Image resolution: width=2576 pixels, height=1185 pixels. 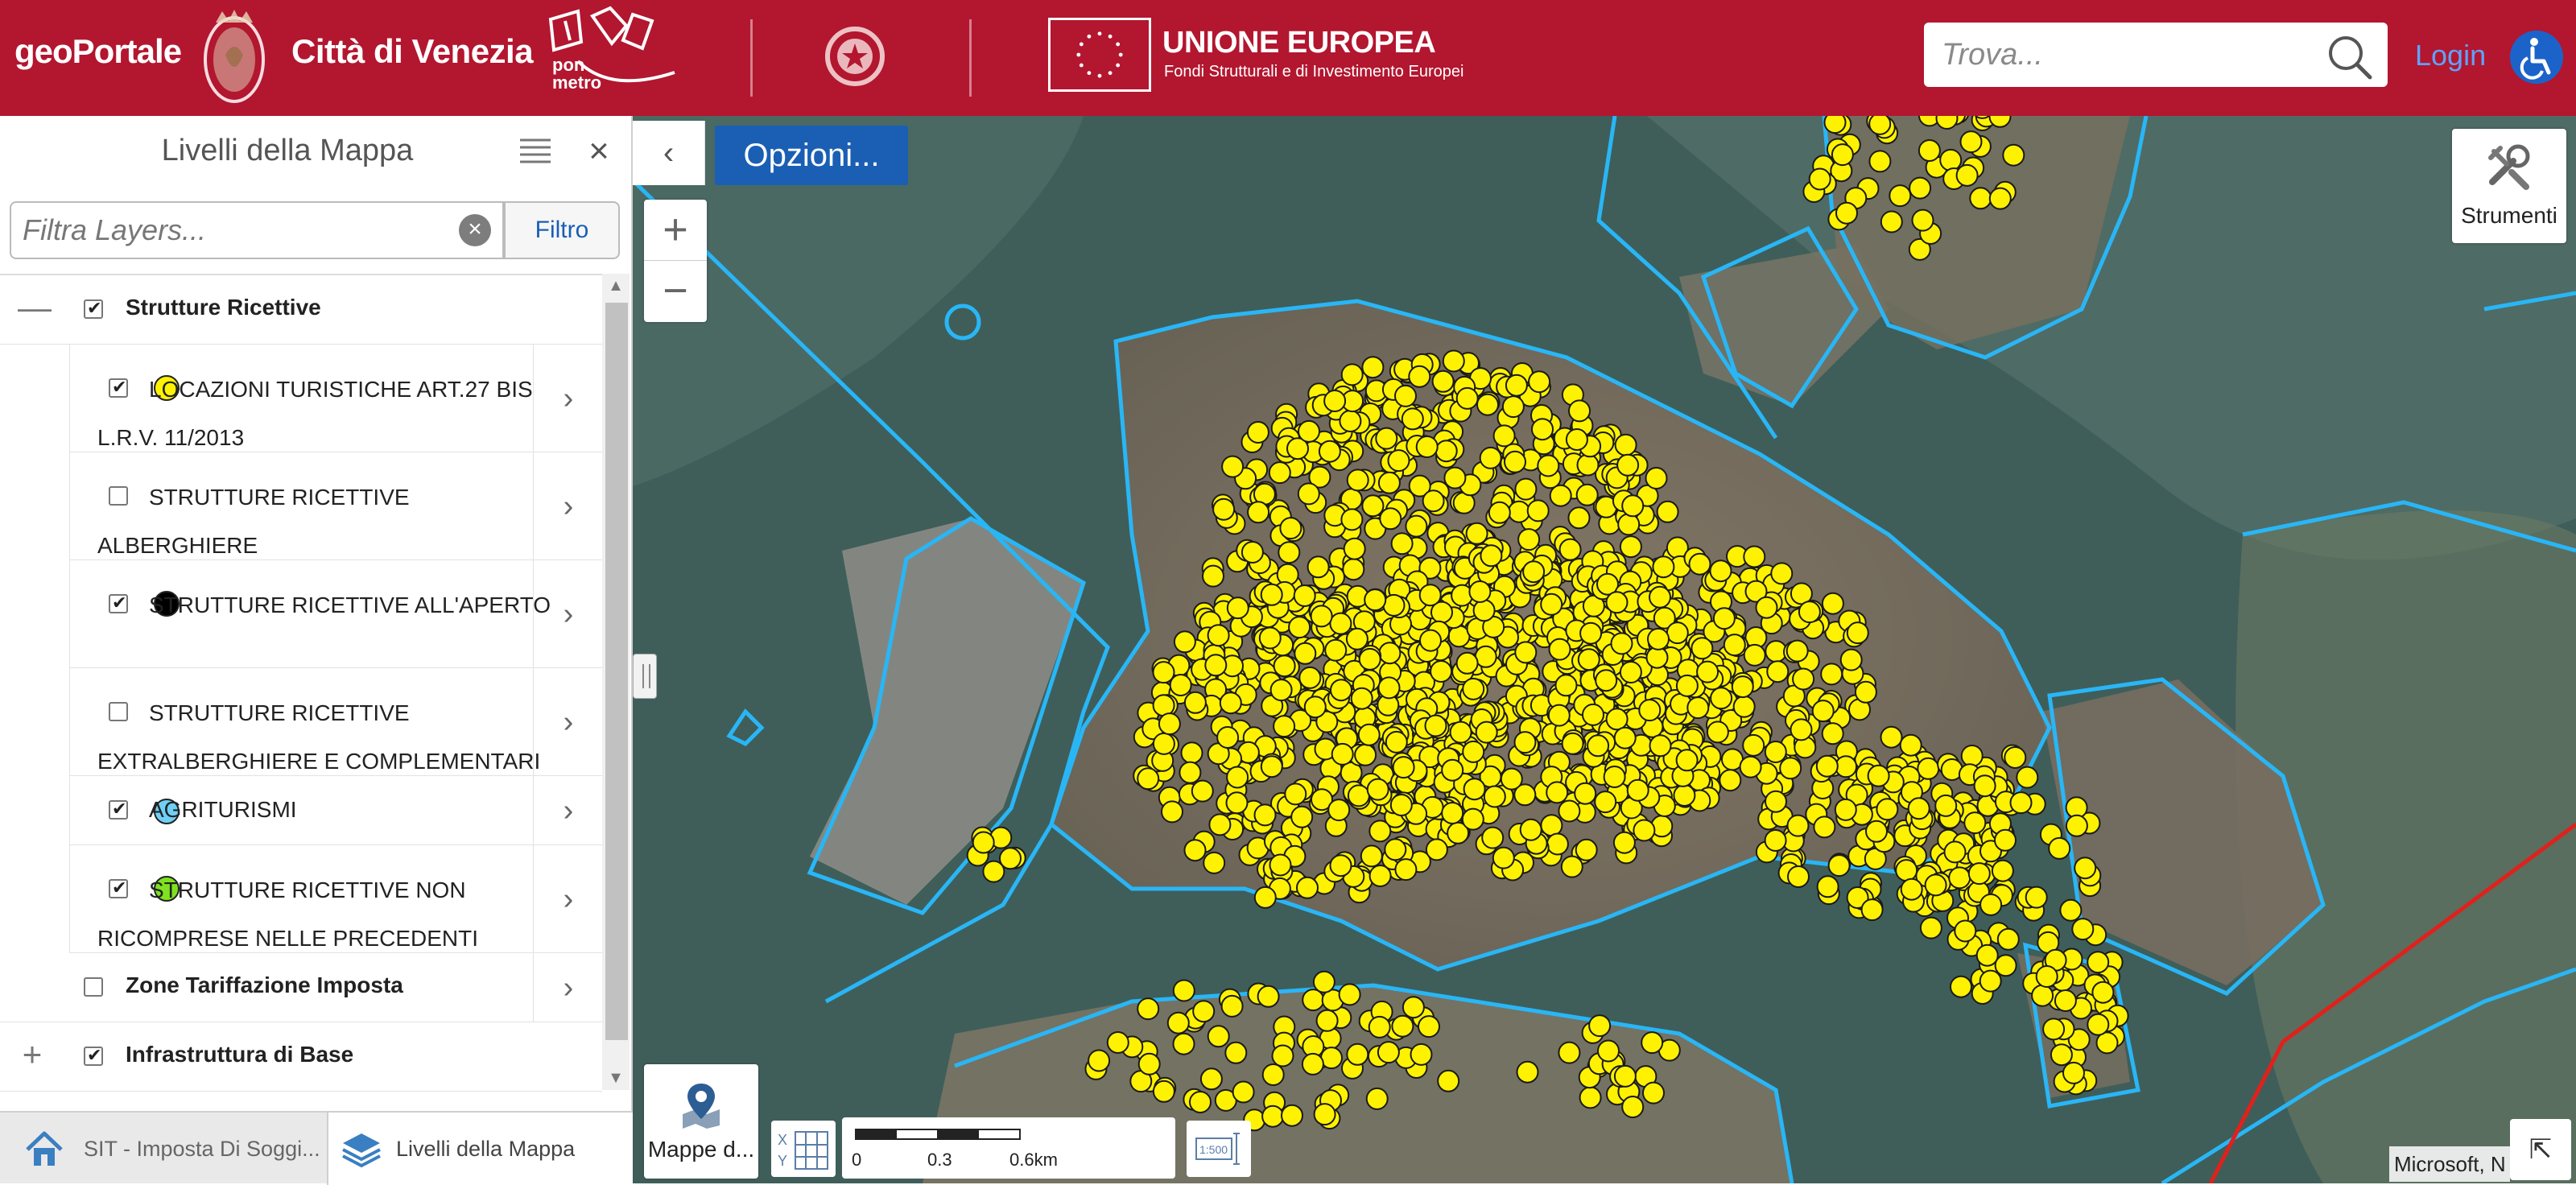 I want to click on panel-resize-handle, so click(x=645, y=677).